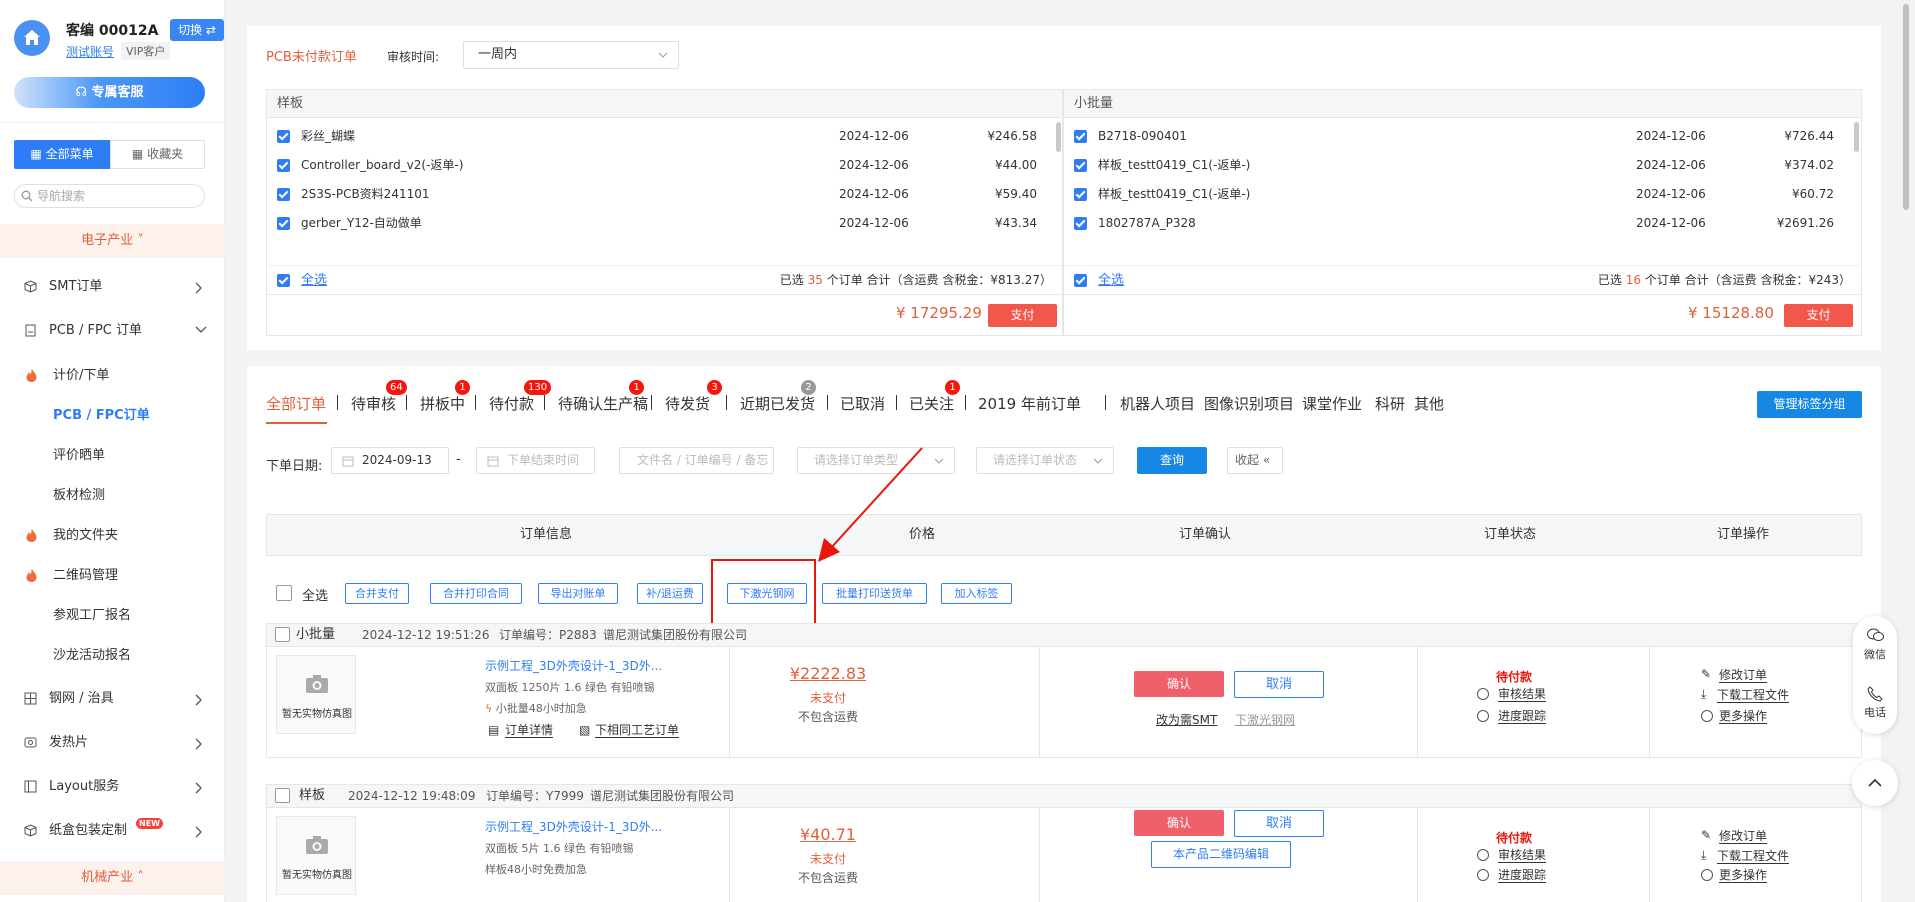  What do you see at coordinates (931, 403) in the screenshot?
I see `tab-followed: 已关注` at bounding box center [931, 403].